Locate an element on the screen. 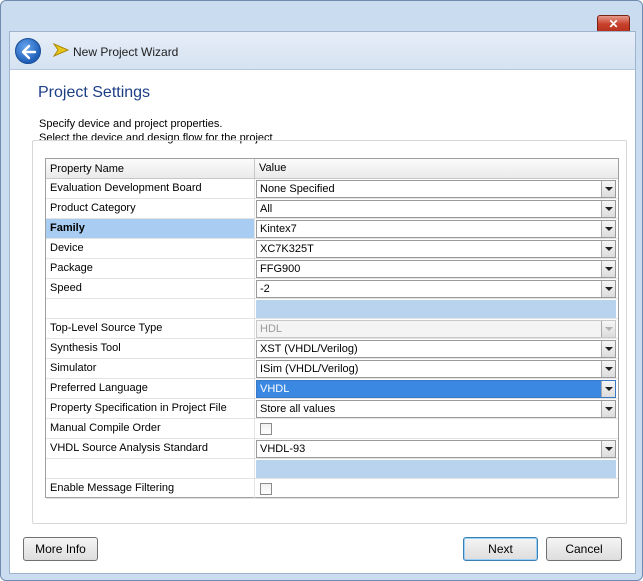 The image size is (643, 581). column-divider is located at coordinates (254, 169).